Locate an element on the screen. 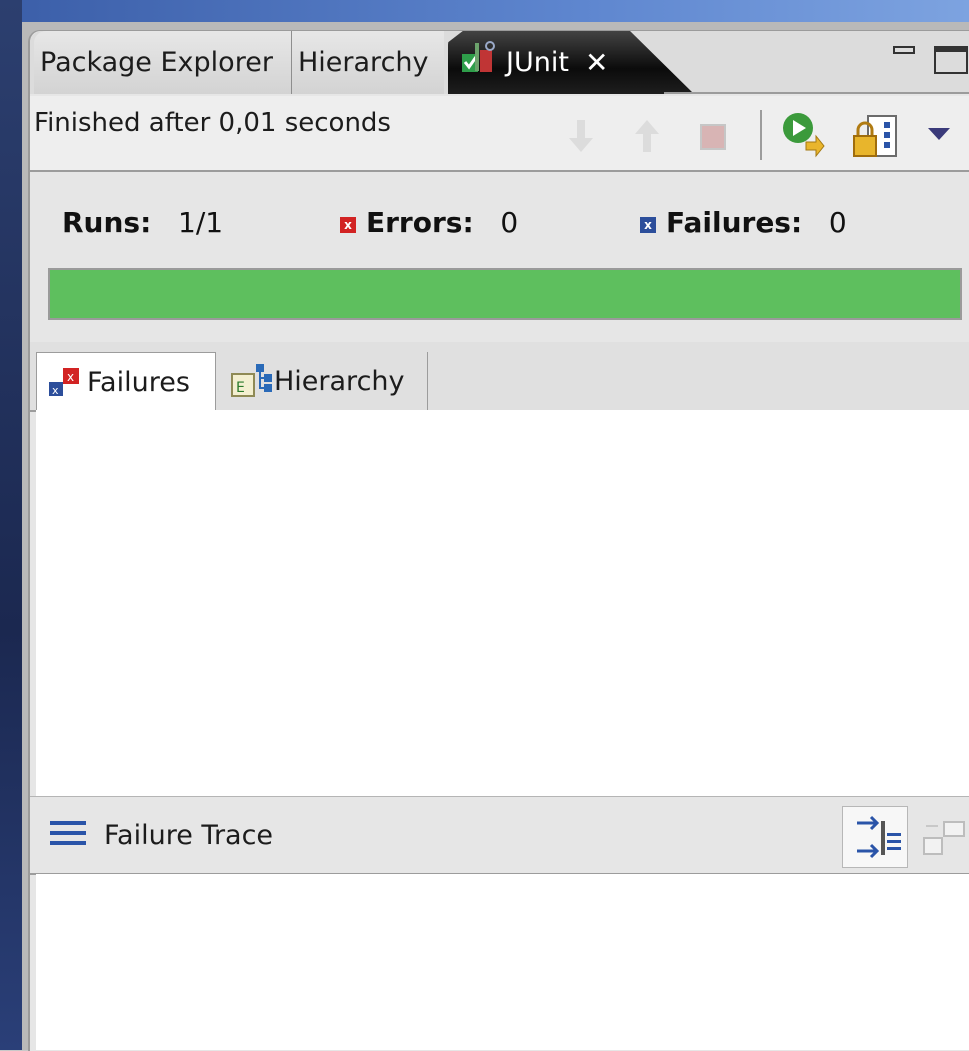  tab-junit: JUnit ✕ is located at coordinates (571, 62).